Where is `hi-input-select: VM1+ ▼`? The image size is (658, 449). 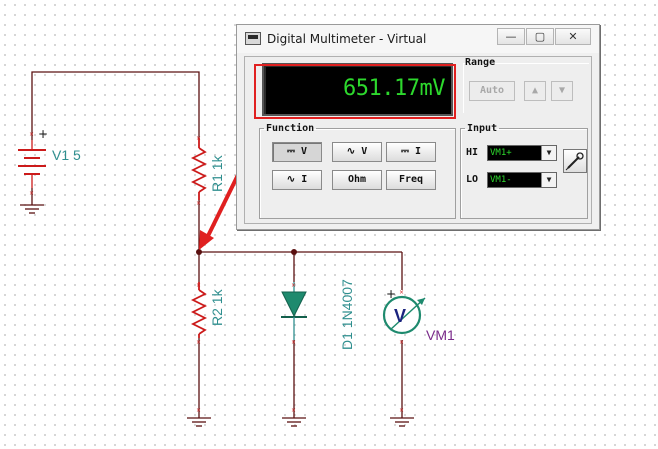
hi-input-select: VM1+ ▼ is located at coordinates (522, 153).